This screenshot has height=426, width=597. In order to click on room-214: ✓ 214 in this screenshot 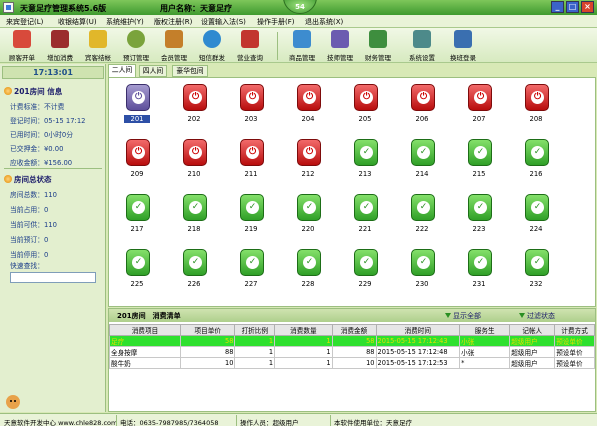, I will do `click(422, 158)`.